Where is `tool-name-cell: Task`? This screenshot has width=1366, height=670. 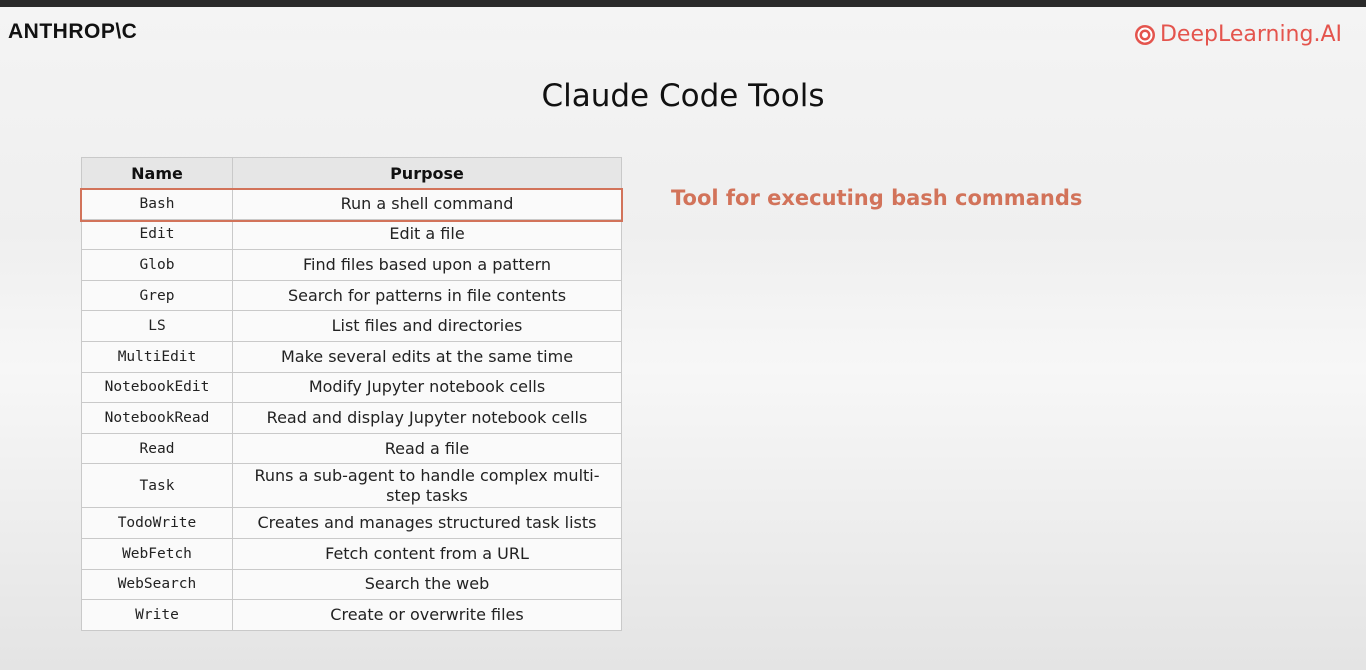 tool-name-cell: Task is located at coordinates (157, 486).